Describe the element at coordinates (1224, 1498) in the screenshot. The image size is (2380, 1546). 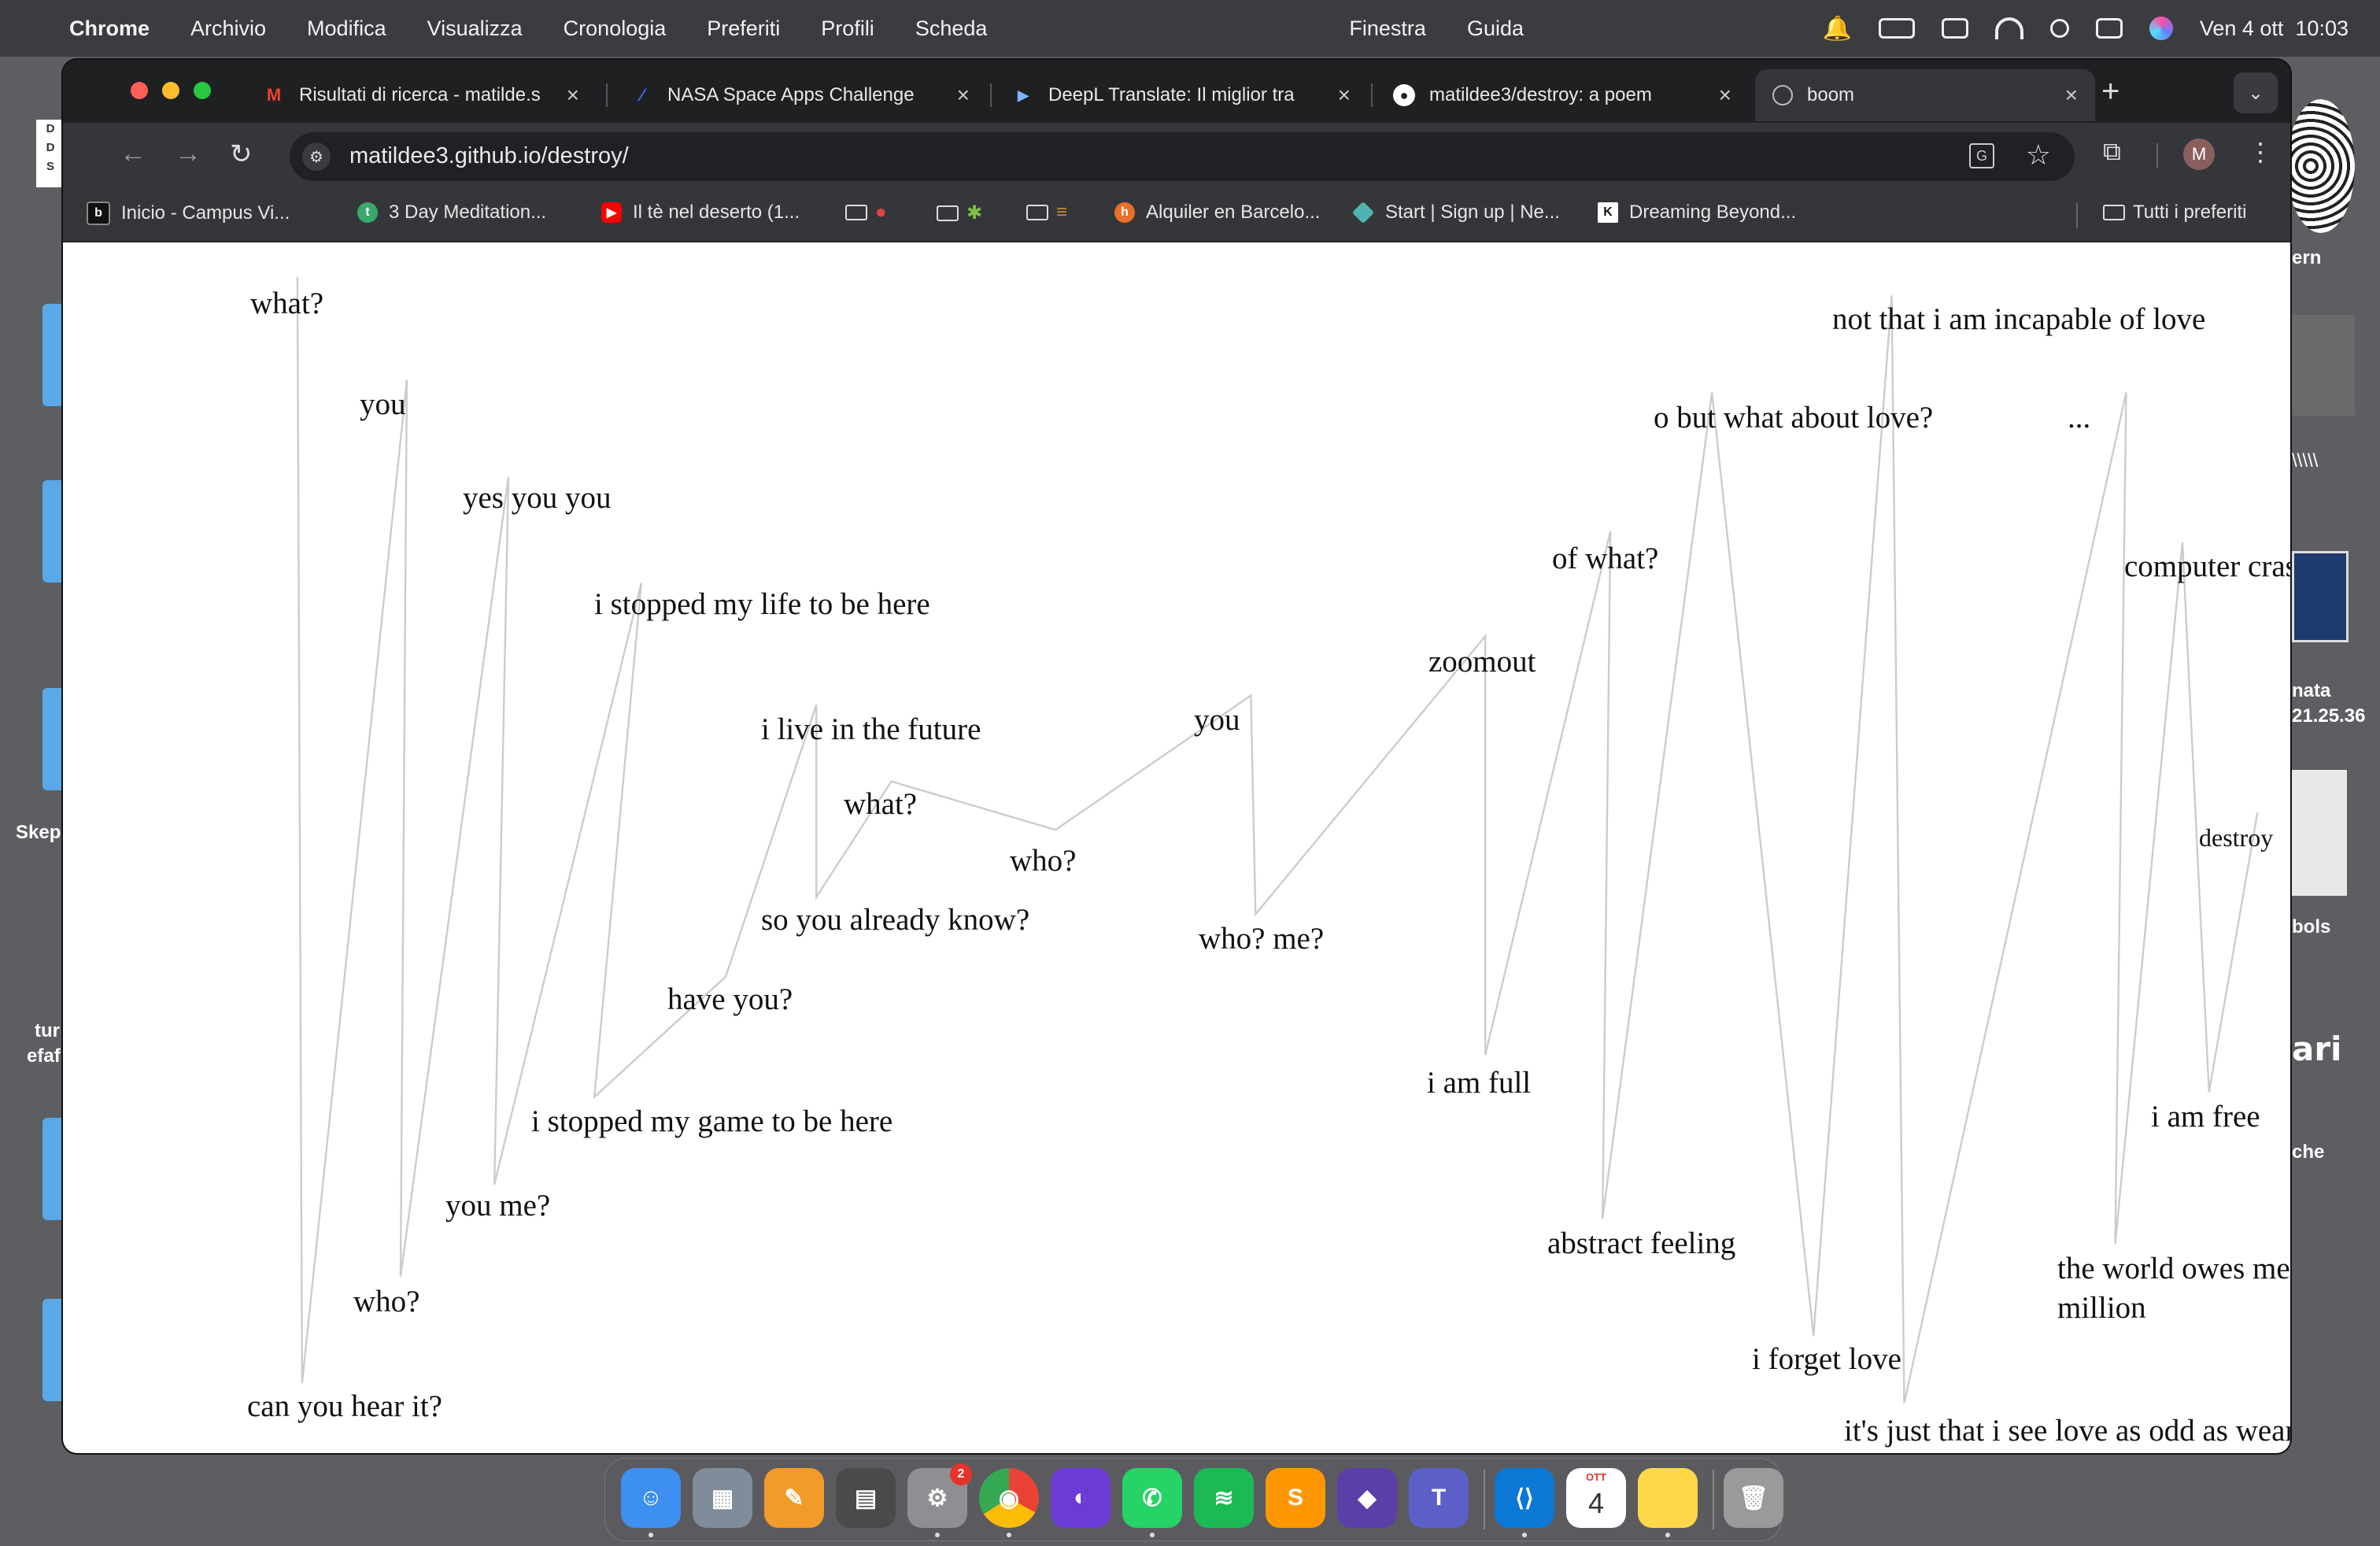
I see `spotify-icon: ≋` at that location.